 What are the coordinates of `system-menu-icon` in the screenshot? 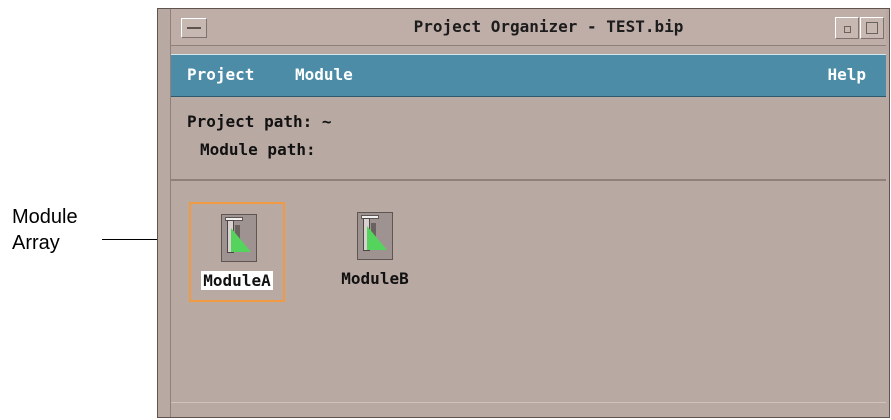 It's located at (194, 28).